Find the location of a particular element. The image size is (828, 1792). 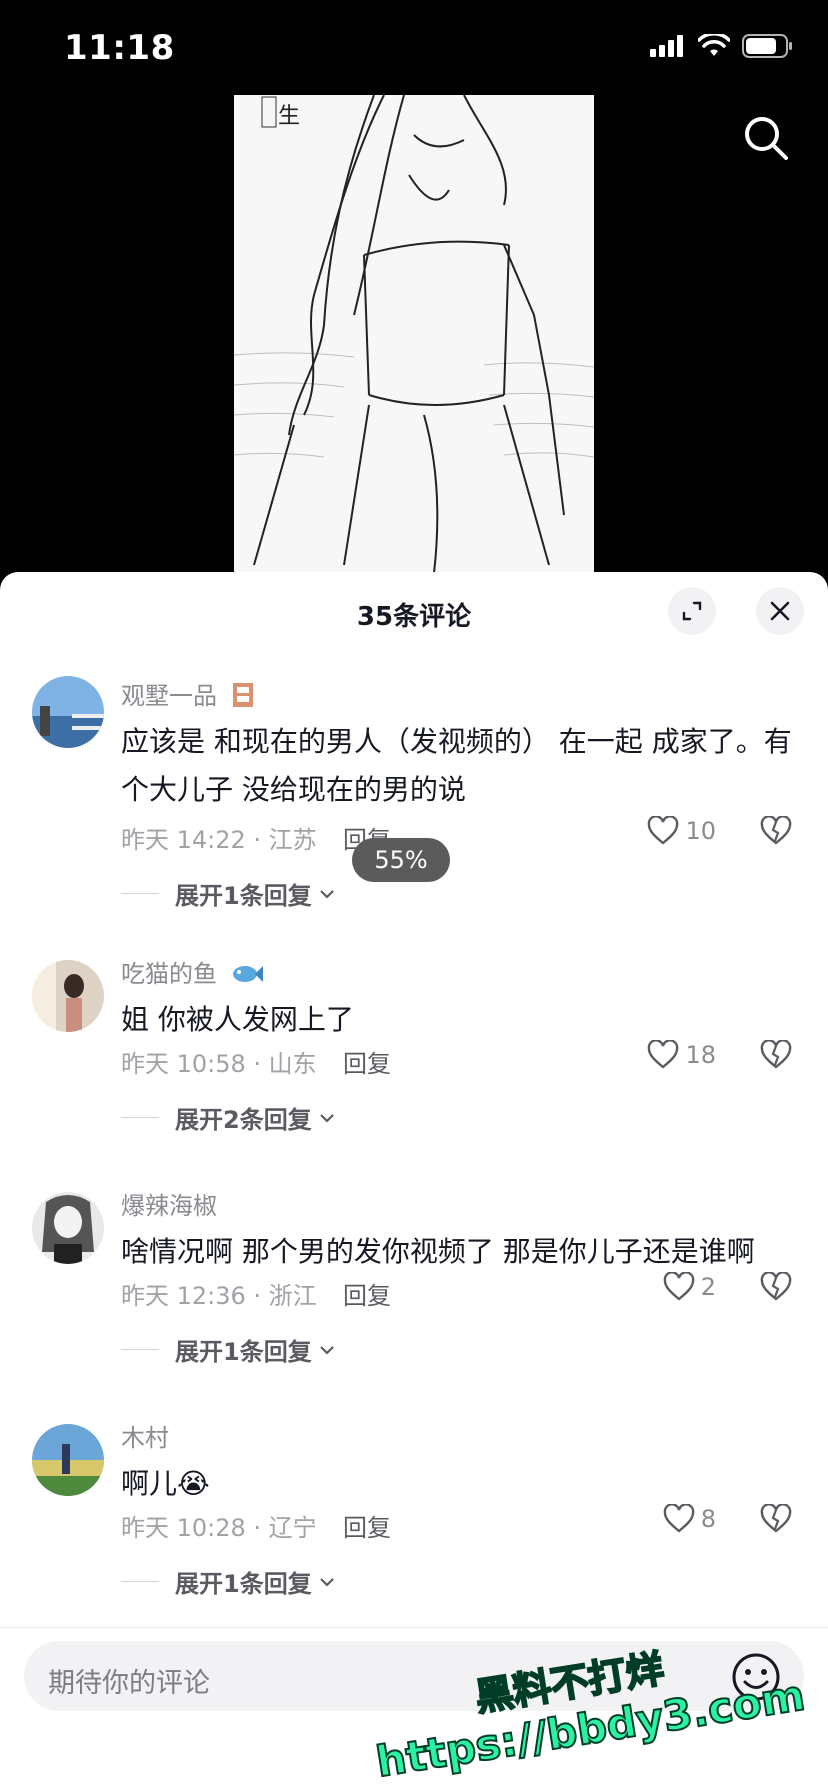

comment-meta: 昨天 14:22 · 江苏 is located at coordinates (219, 840).